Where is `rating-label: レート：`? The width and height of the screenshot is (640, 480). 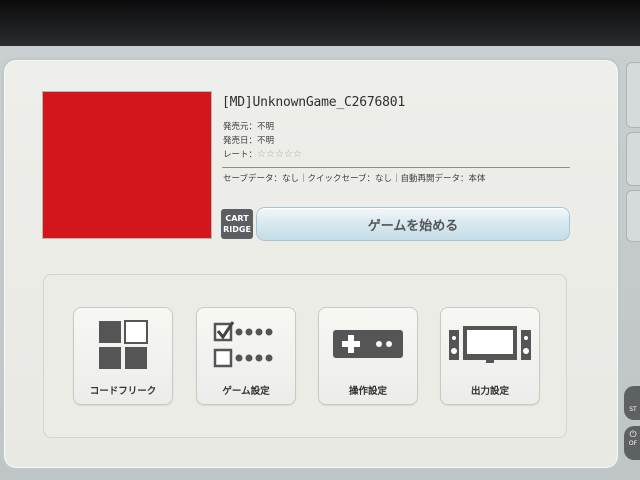 rating-label: レート： is located at coordinates (240, 155).